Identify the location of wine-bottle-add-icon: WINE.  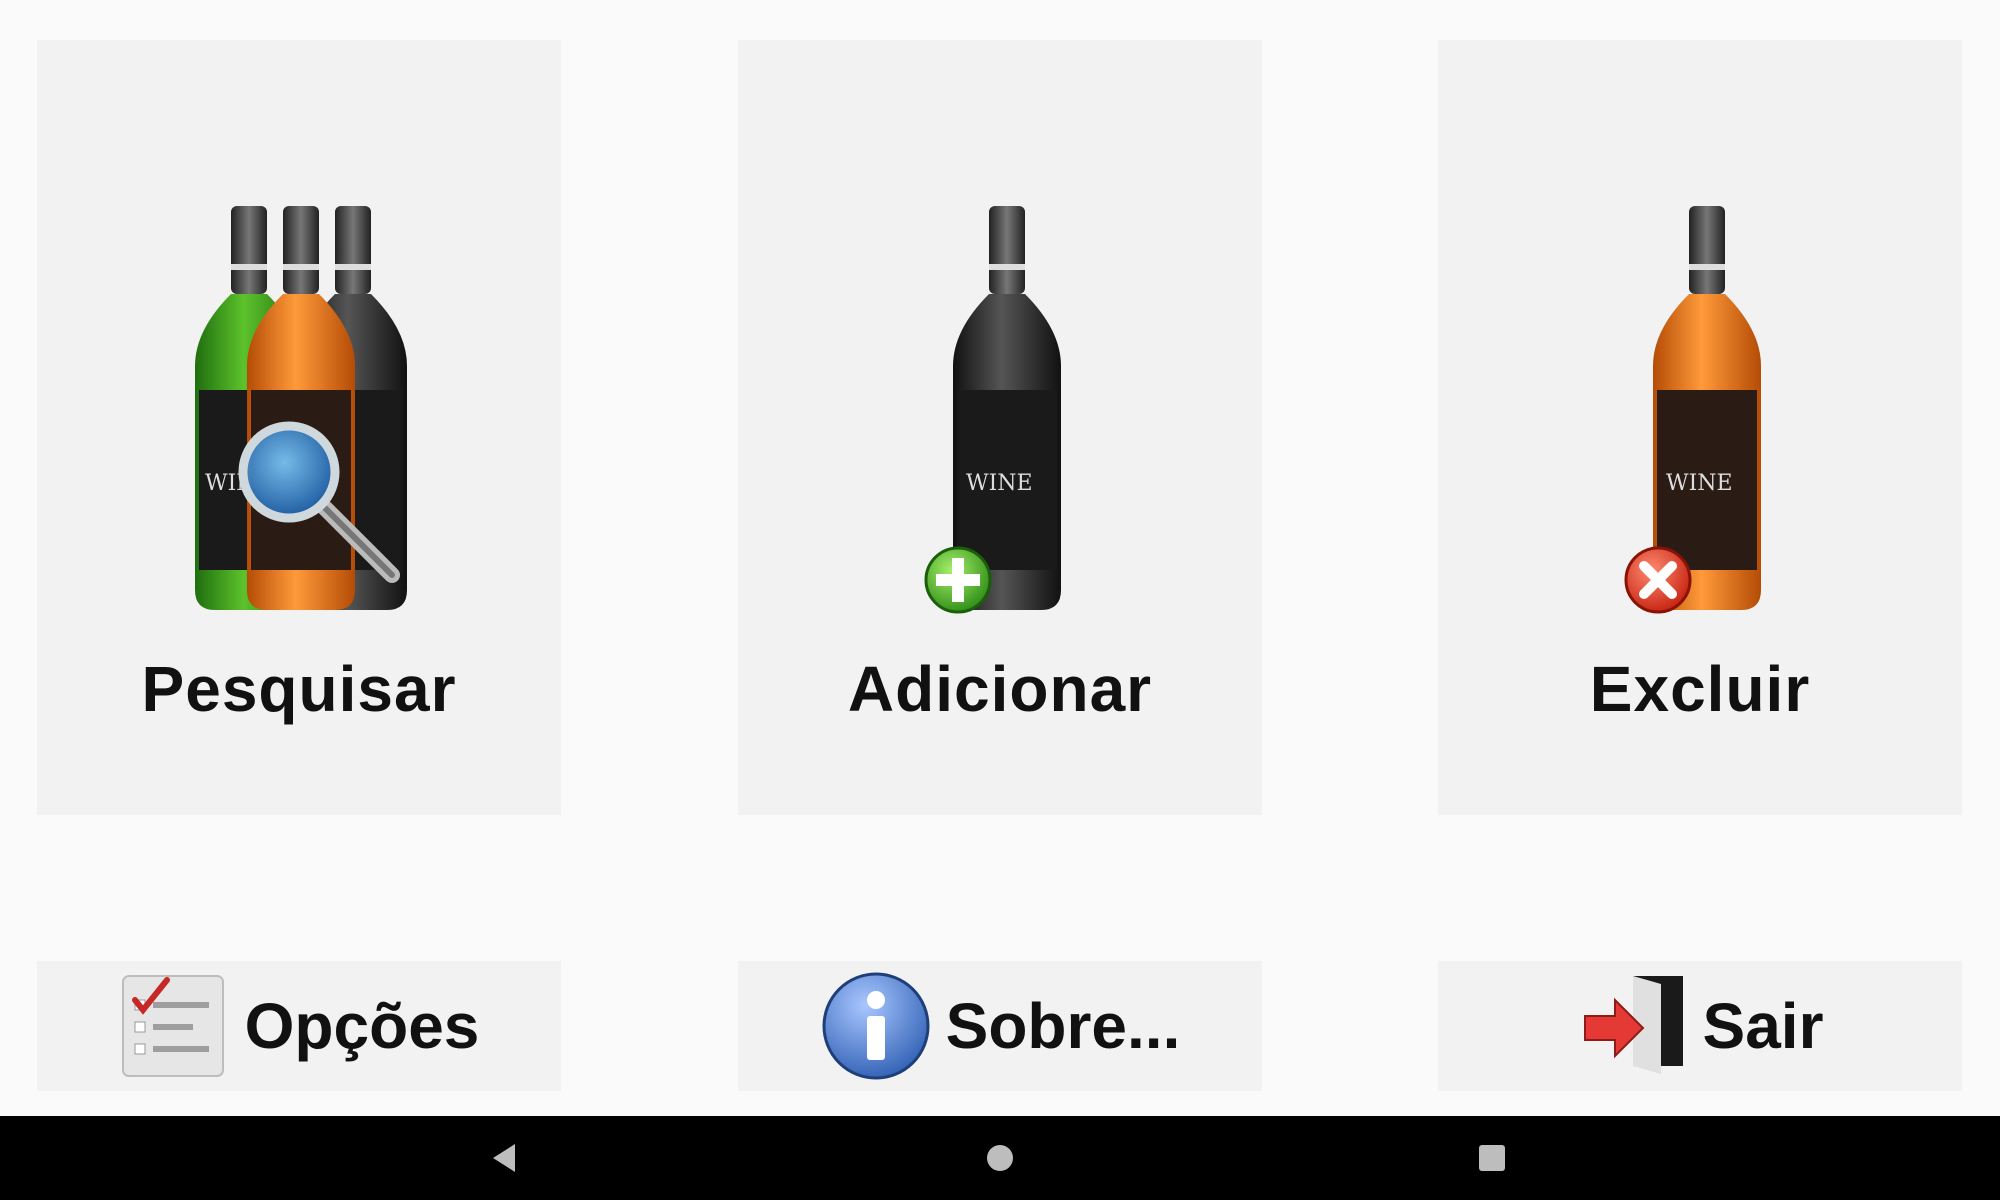
(992, 410).